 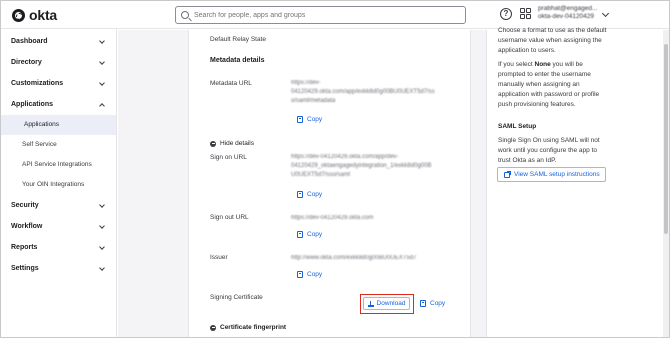 What do you see at coordinates (58, 226) in the screenshot?
I see `sidebar-item-workflow: Workflow` at bounding box center [58, 226].